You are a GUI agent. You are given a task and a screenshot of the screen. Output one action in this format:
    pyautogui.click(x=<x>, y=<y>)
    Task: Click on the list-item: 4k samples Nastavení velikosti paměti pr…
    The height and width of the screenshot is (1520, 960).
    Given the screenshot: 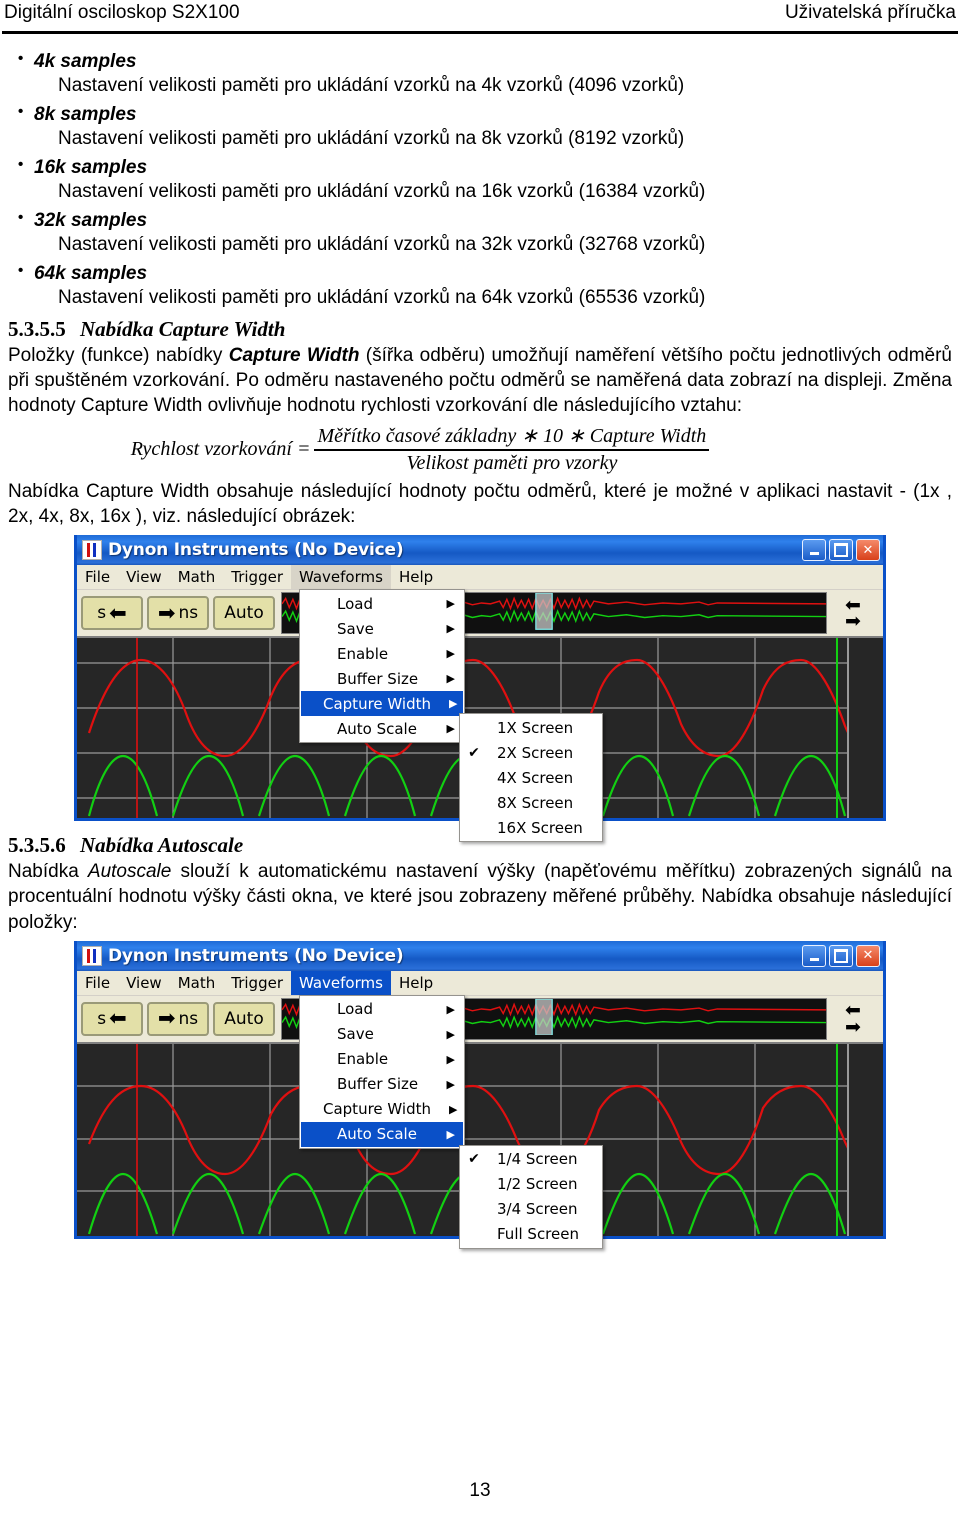 What is the action you would take?
    pyautogui.click(x=480, y=74)
    